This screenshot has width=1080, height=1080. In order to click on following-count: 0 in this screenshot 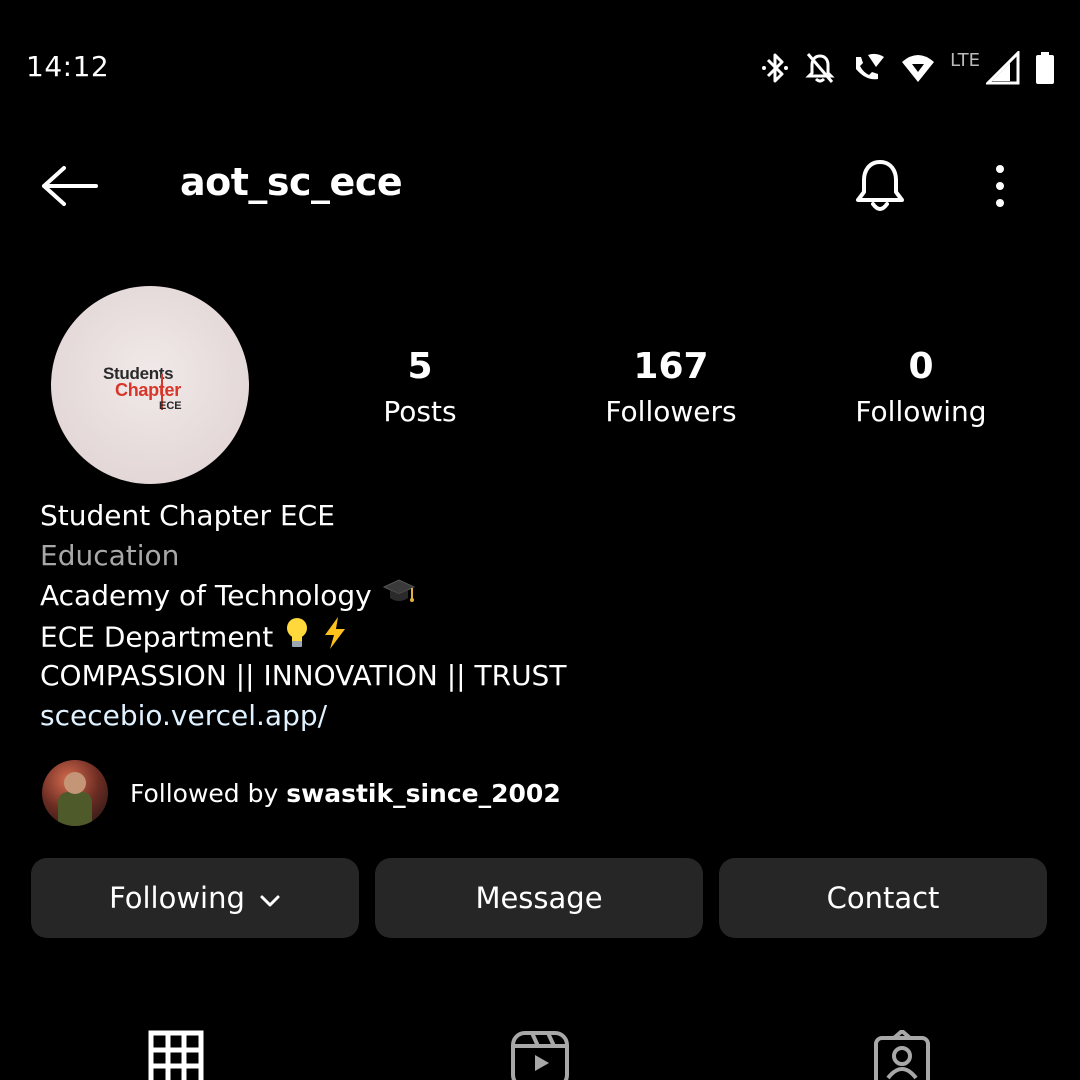, I will do `click(921, 366)`.